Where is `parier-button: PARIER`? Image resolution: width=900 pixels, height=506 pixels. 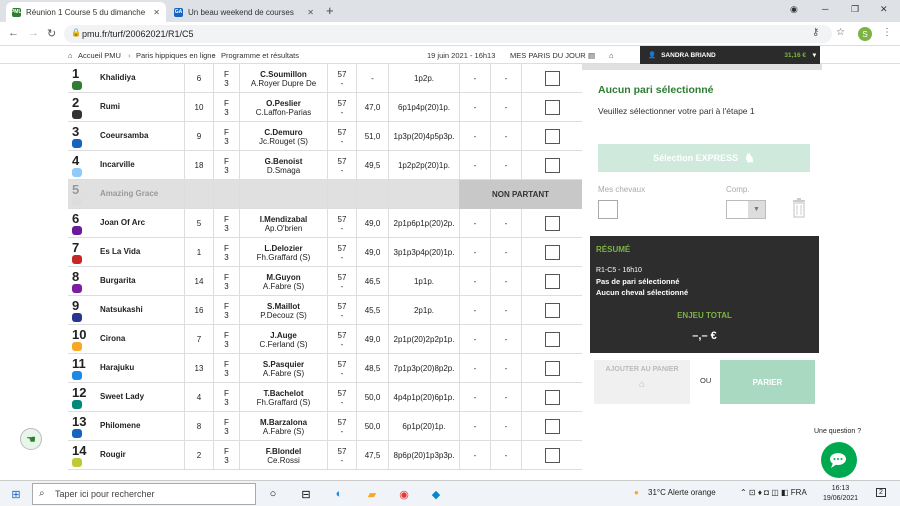 parier-button: PARIER is located at coordinates (767, 382).